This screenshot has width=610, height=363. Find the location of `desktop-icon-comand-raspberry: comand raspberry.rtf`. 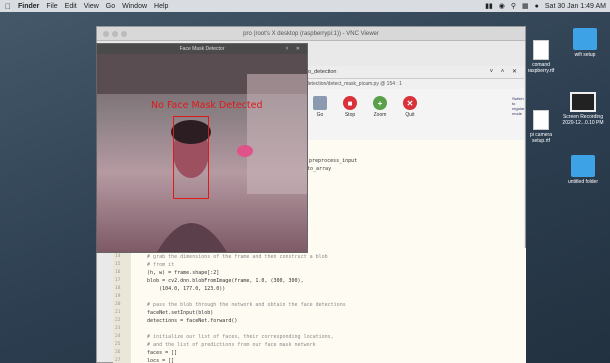

desktop-icon-comand-raspberry: comand raspberry.rtf is located at coordinates (541, 57).